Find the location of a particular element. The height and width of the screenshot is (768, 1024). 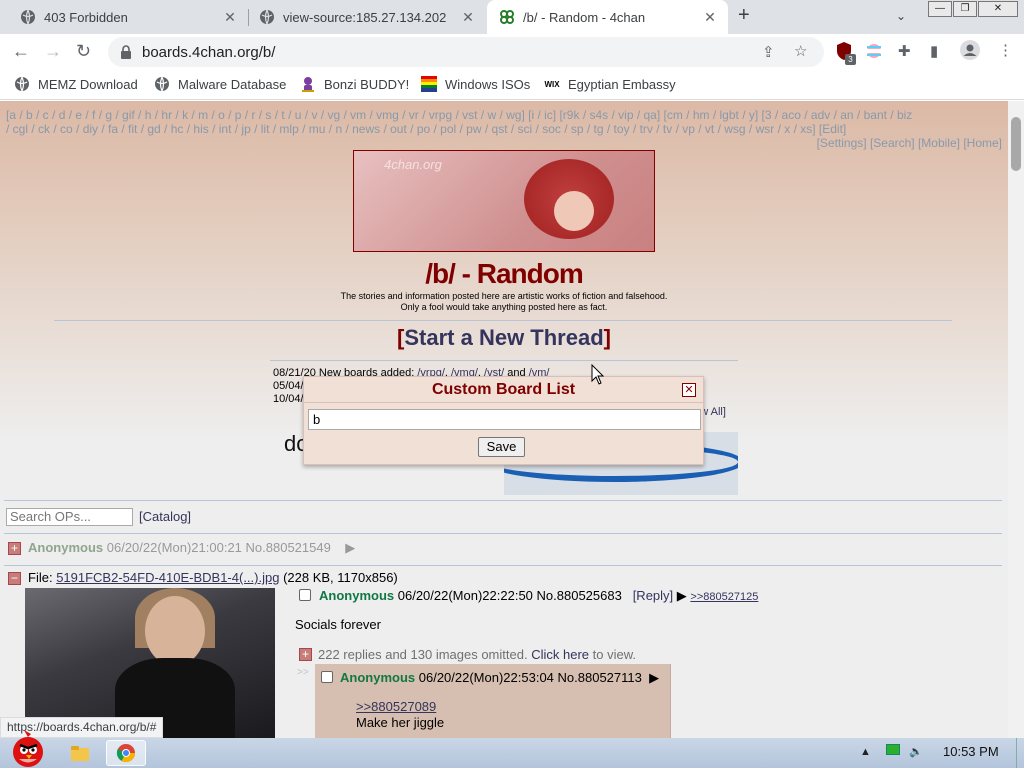

chrome-taskbar-icon is located at coordinates (126, 753).